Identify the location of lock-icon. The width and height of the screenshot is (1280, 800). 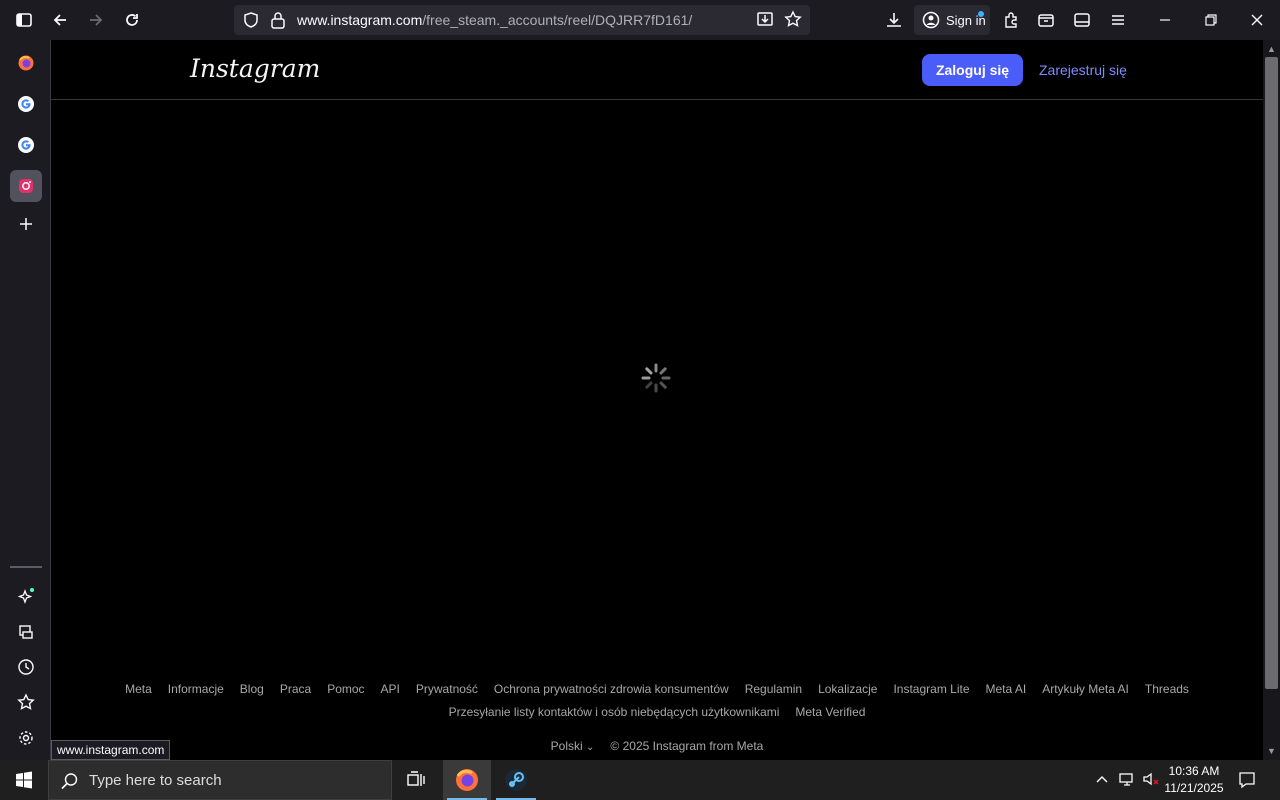
(278, 22).